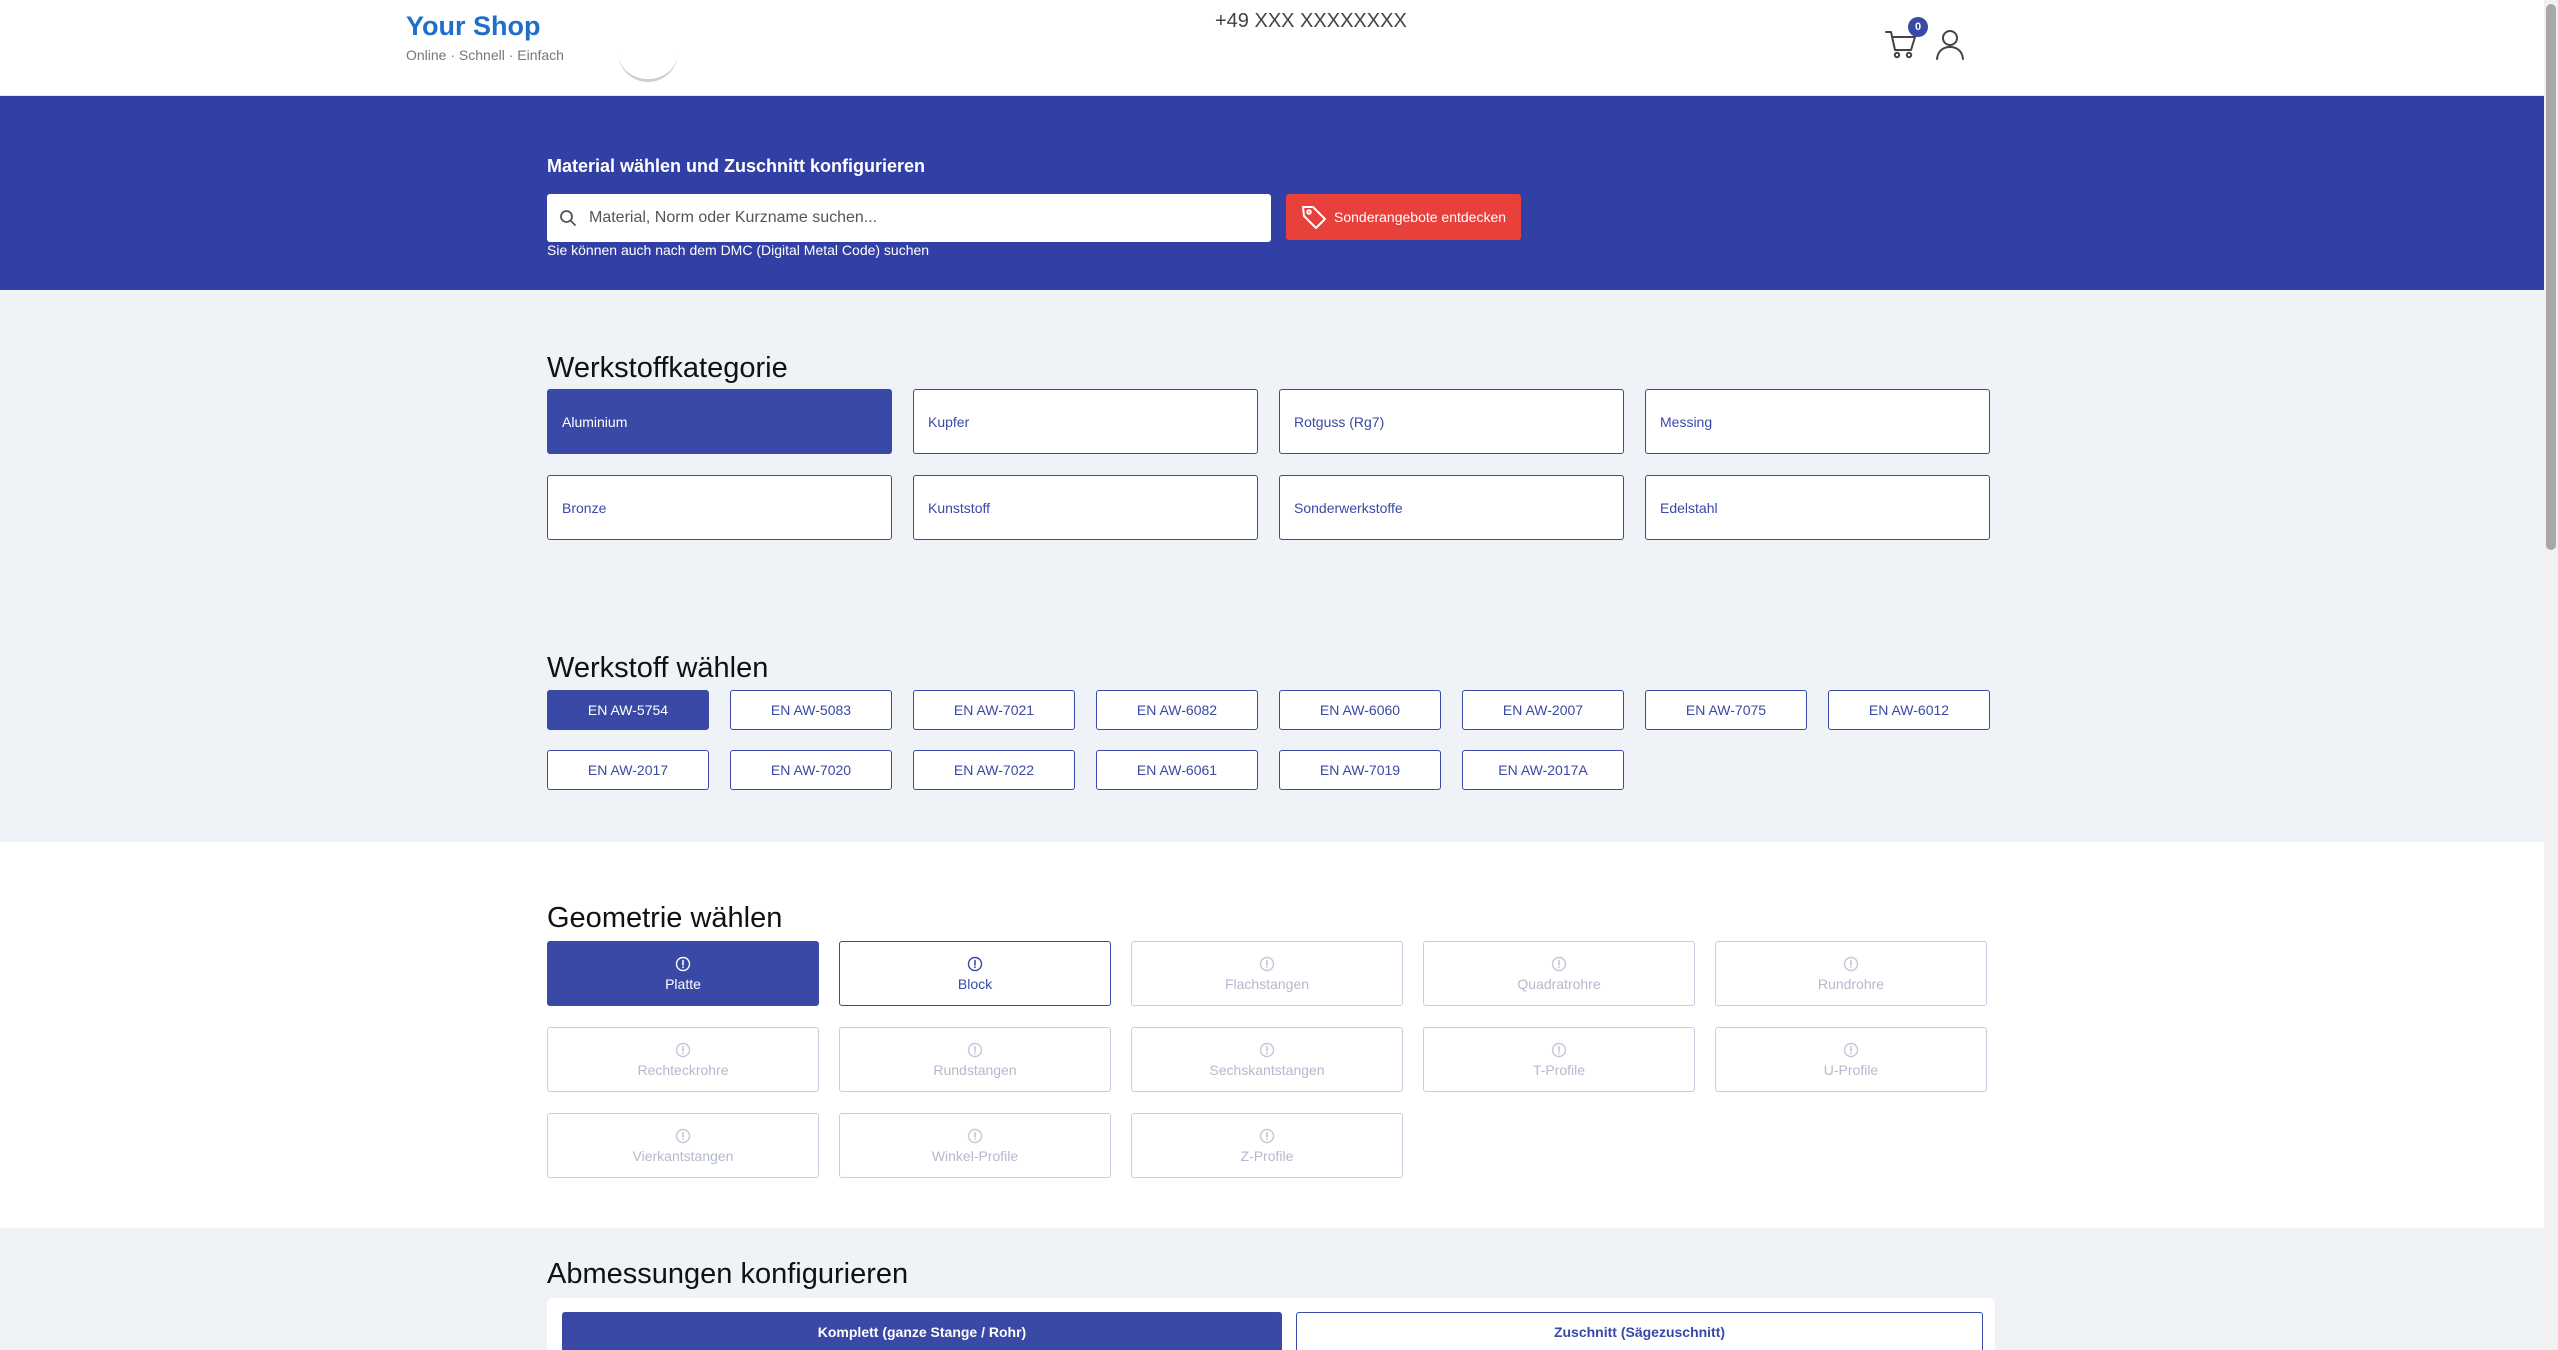 The image size is (2558, 1350). I want to click on category-messing: Messing, so click(1817, 421).